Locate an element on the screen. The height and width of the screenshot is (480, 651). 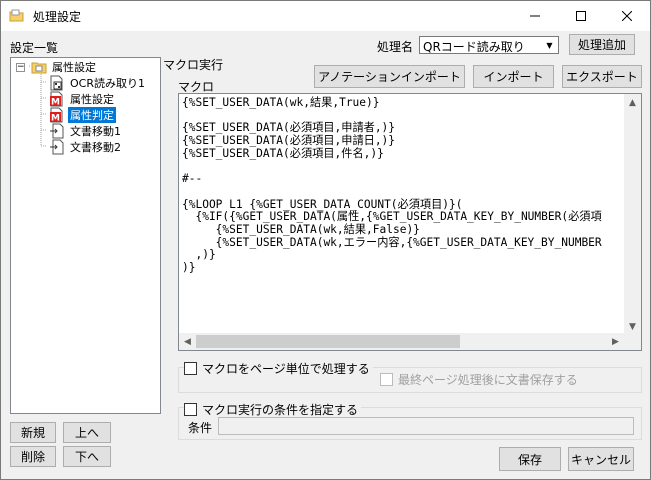
ocr-document-icon is located at coordinates (56, 83).